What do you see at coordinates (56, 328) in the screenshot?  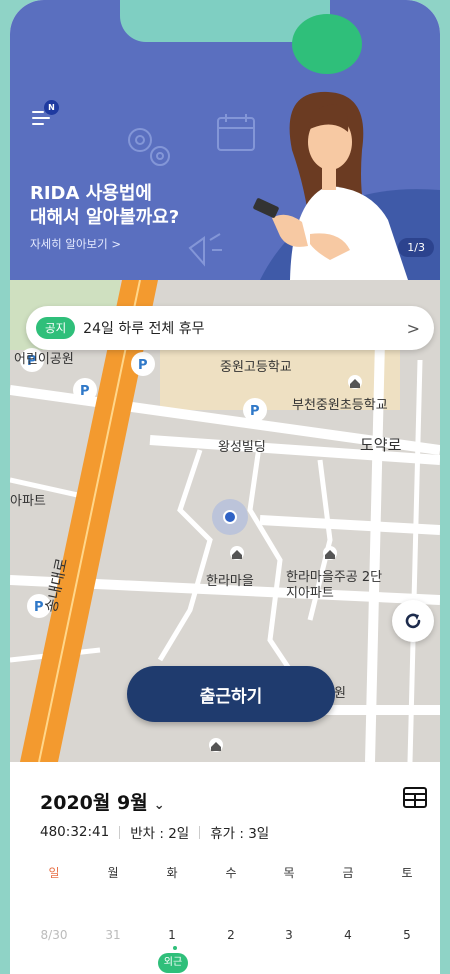 I see `notice-tag: 공지` at bounding box center [56, 328].